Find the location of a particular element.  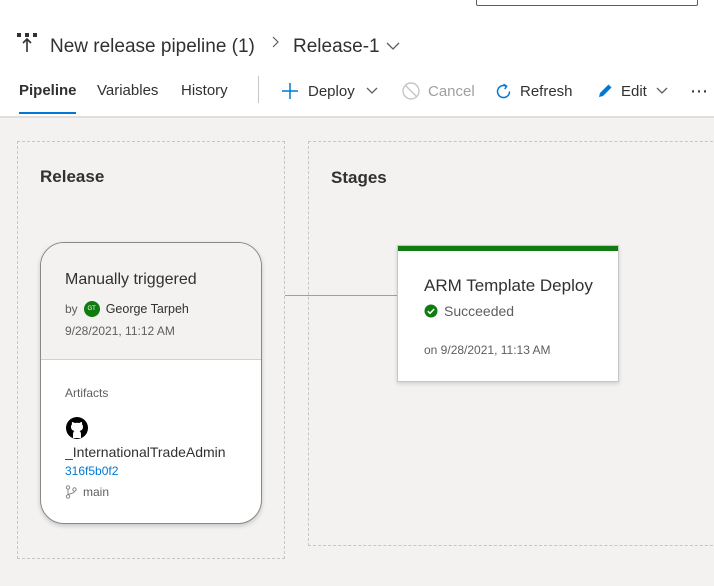

stage-status-bar is located at coordinates (508, 248).